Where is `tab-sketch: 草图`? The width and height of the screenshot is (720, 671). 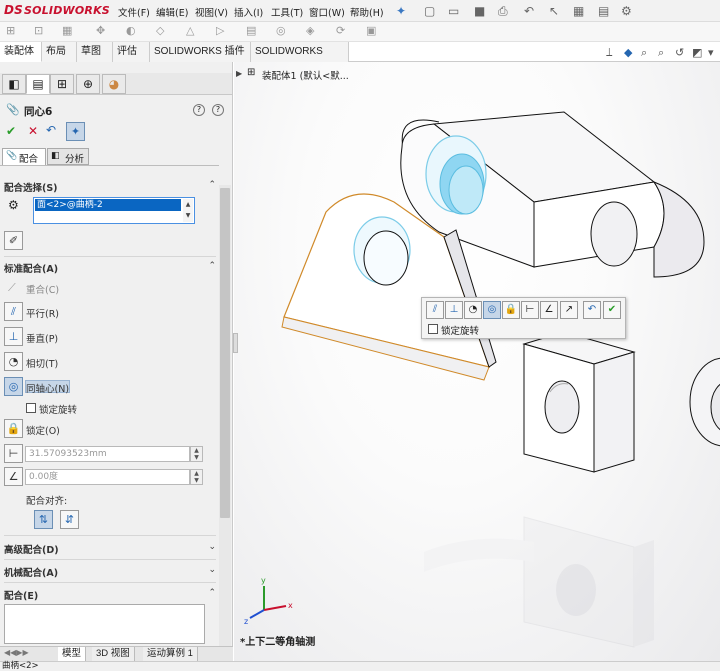
tab-sketch: 草图 is located at coordinates (95, 52).